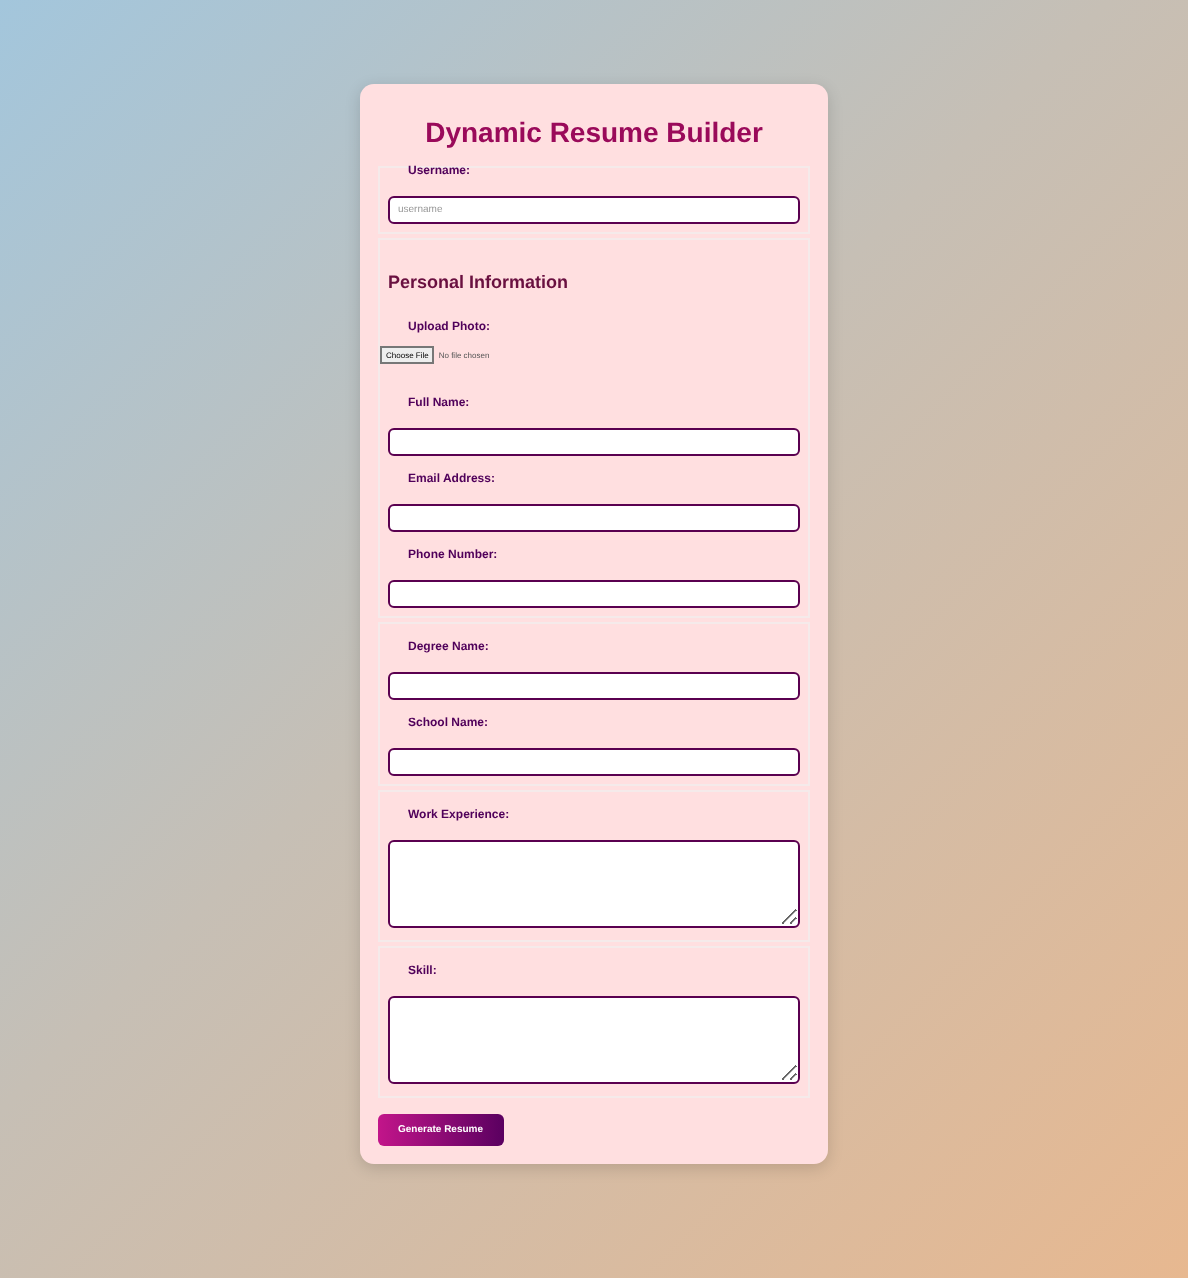 Image resolution: width=1188 pixels, height=1278 pixels. I want to click on form-title: Dynamic Resume Builder, so click(594, 132).